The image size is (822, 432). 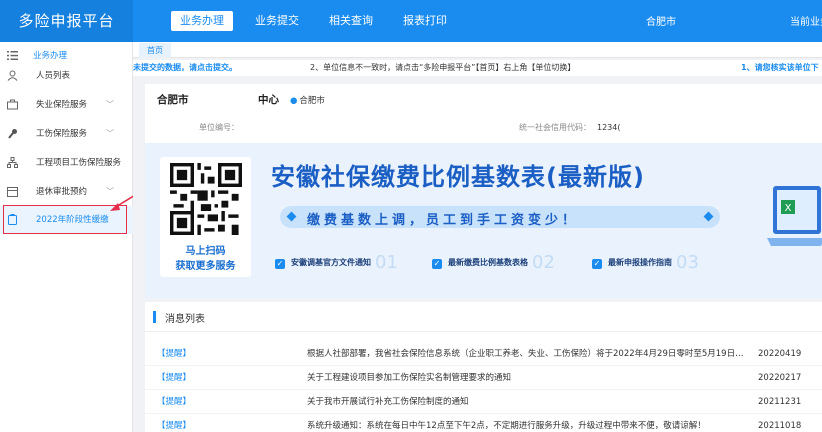 I want to click on top-bar: 多险申报平台 业务办理 业务提交 相关查询 报表打印 合肥市 当前业务, so click(x=411, y=21).